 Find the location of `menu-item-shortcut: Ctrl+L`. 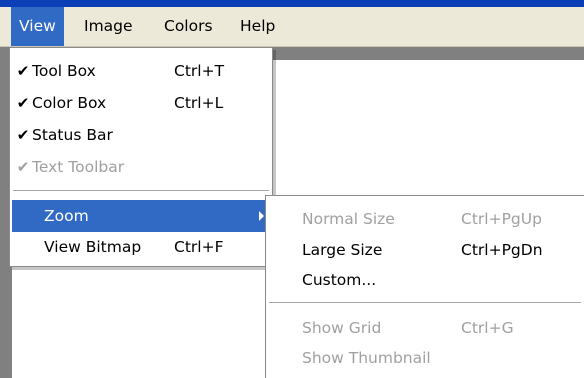

menu-item-shortcut: Ctrl+L is located at coordinates (199, 103).